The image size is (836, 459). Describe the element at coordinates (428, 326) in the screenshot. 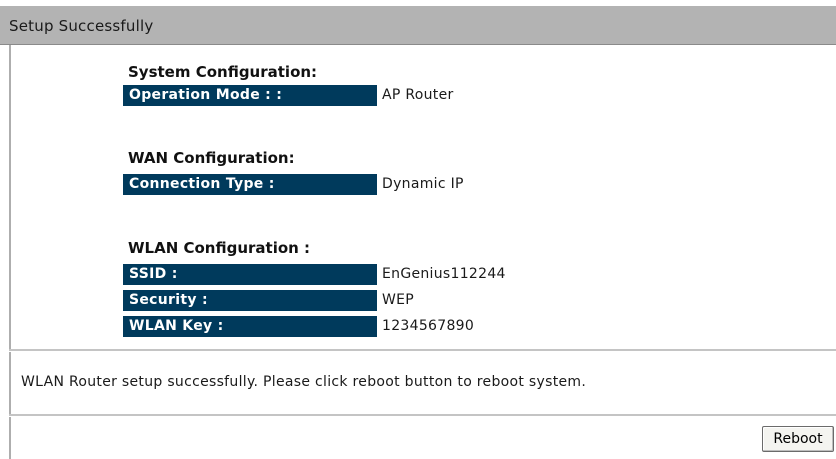

I see `wlan-key-value: 1234567890` at that location.